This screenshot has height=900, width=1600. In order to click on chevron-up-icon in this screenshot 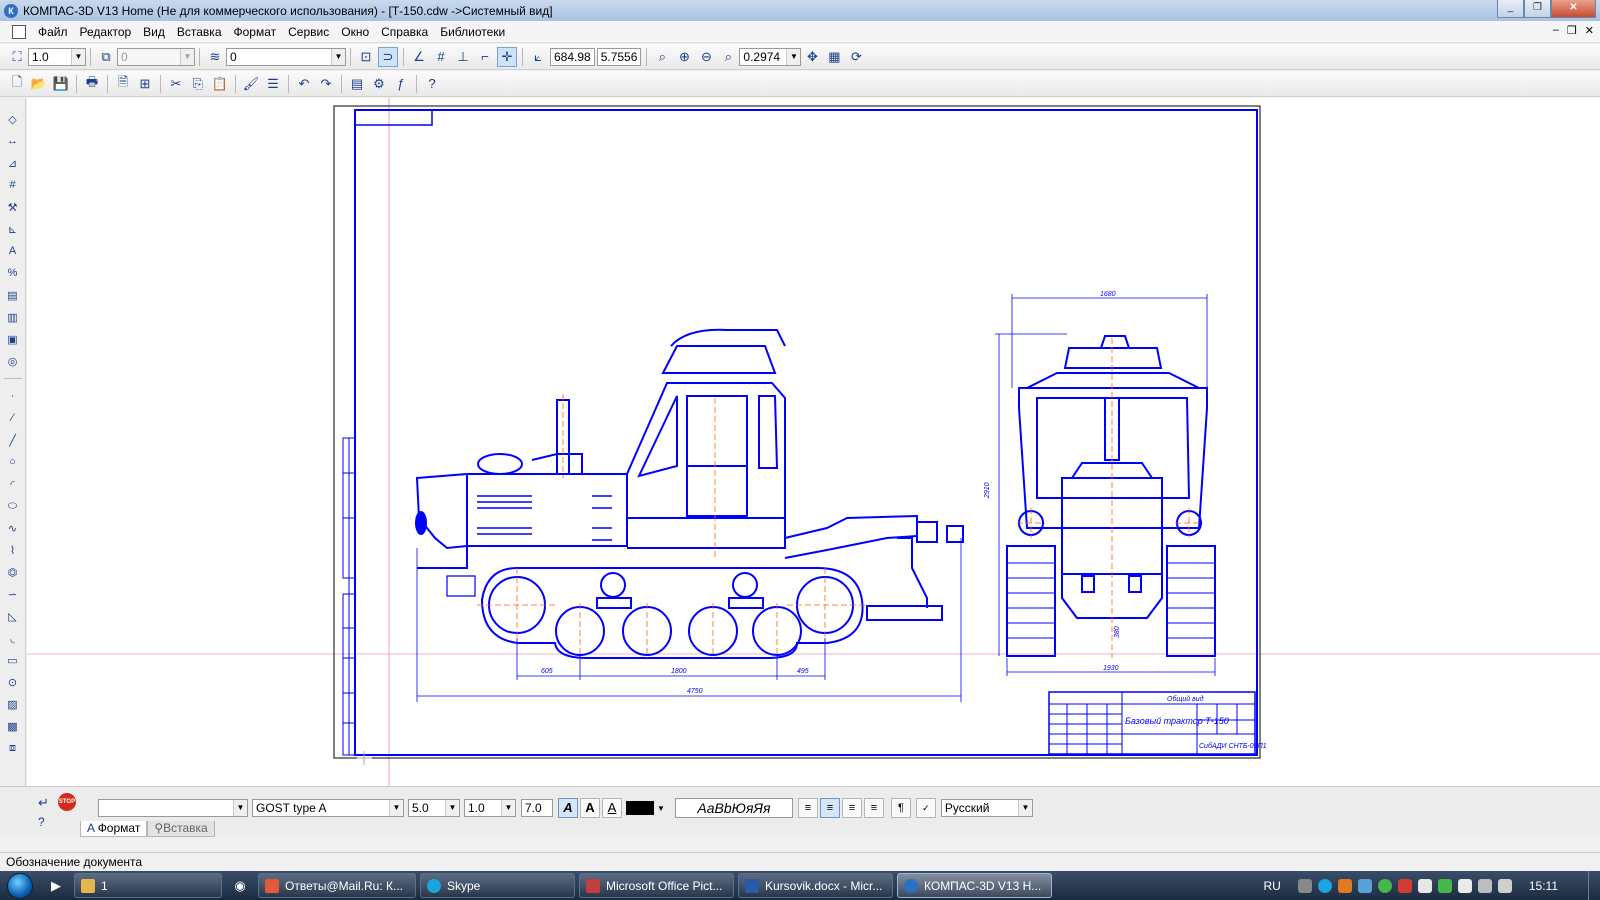, I will do `click(1304, 885)`.